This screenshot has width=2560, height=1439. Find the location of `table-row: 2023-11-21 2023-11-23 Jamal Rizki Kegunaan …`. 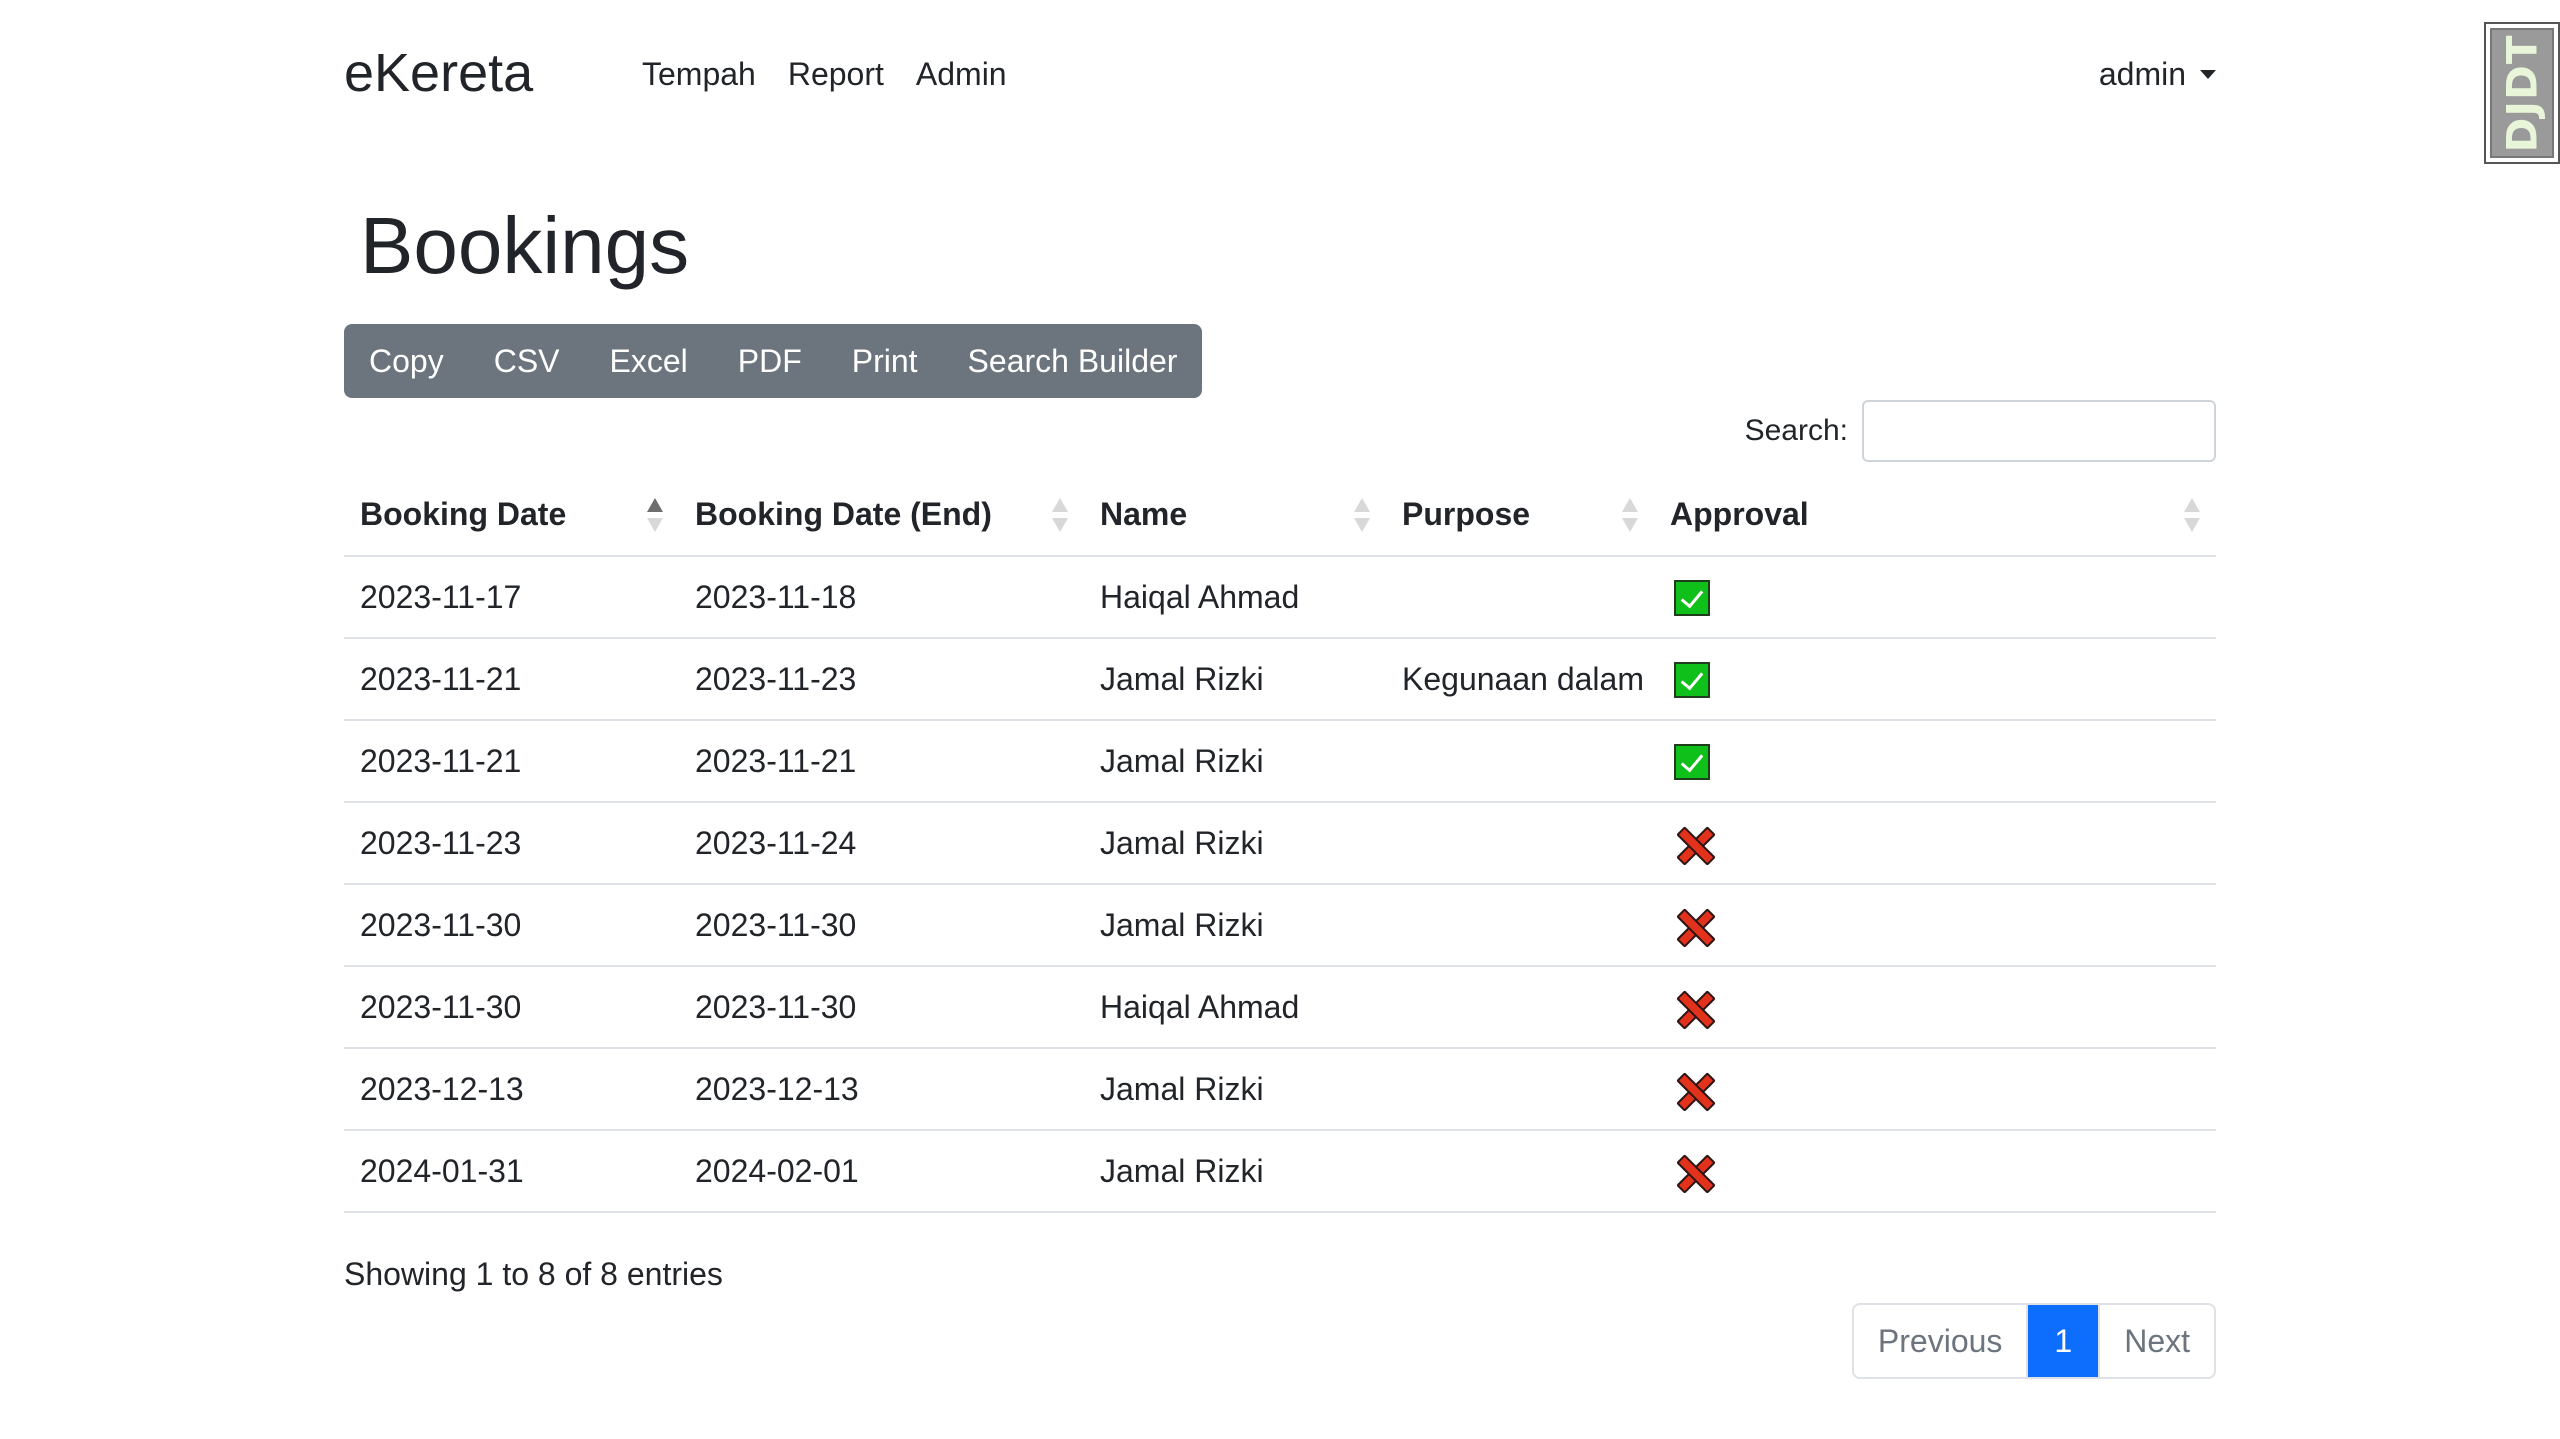

table-row: 2023-11-21 2023-11-23 Jamal Rizki Kegunaan … is located at coordinates (1280, 679).